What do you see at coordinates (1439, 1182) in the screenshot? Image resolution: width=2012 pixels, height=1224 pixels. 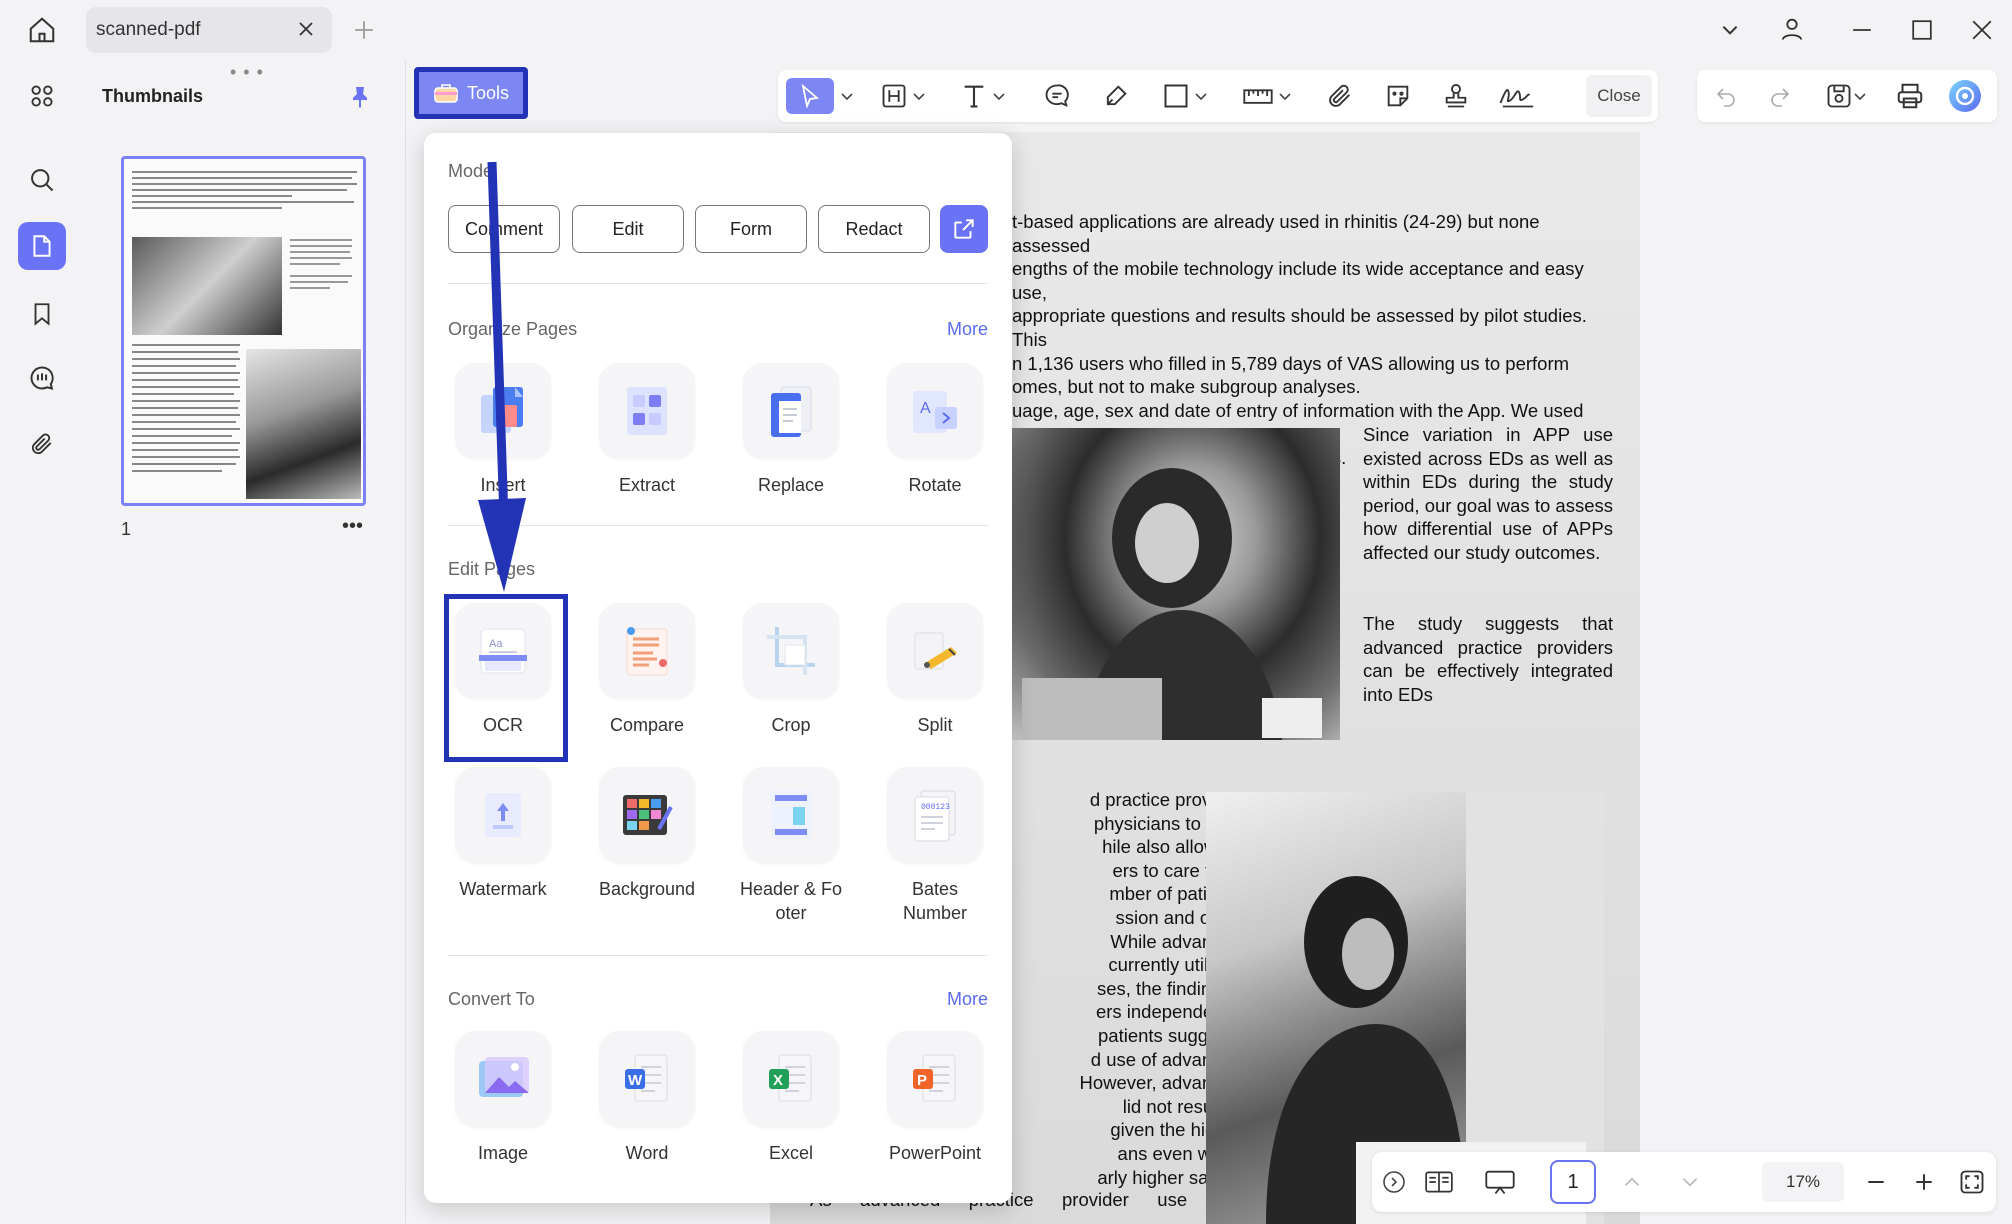 I see `page-layout-icon` at bounding box center [1439, 1182].